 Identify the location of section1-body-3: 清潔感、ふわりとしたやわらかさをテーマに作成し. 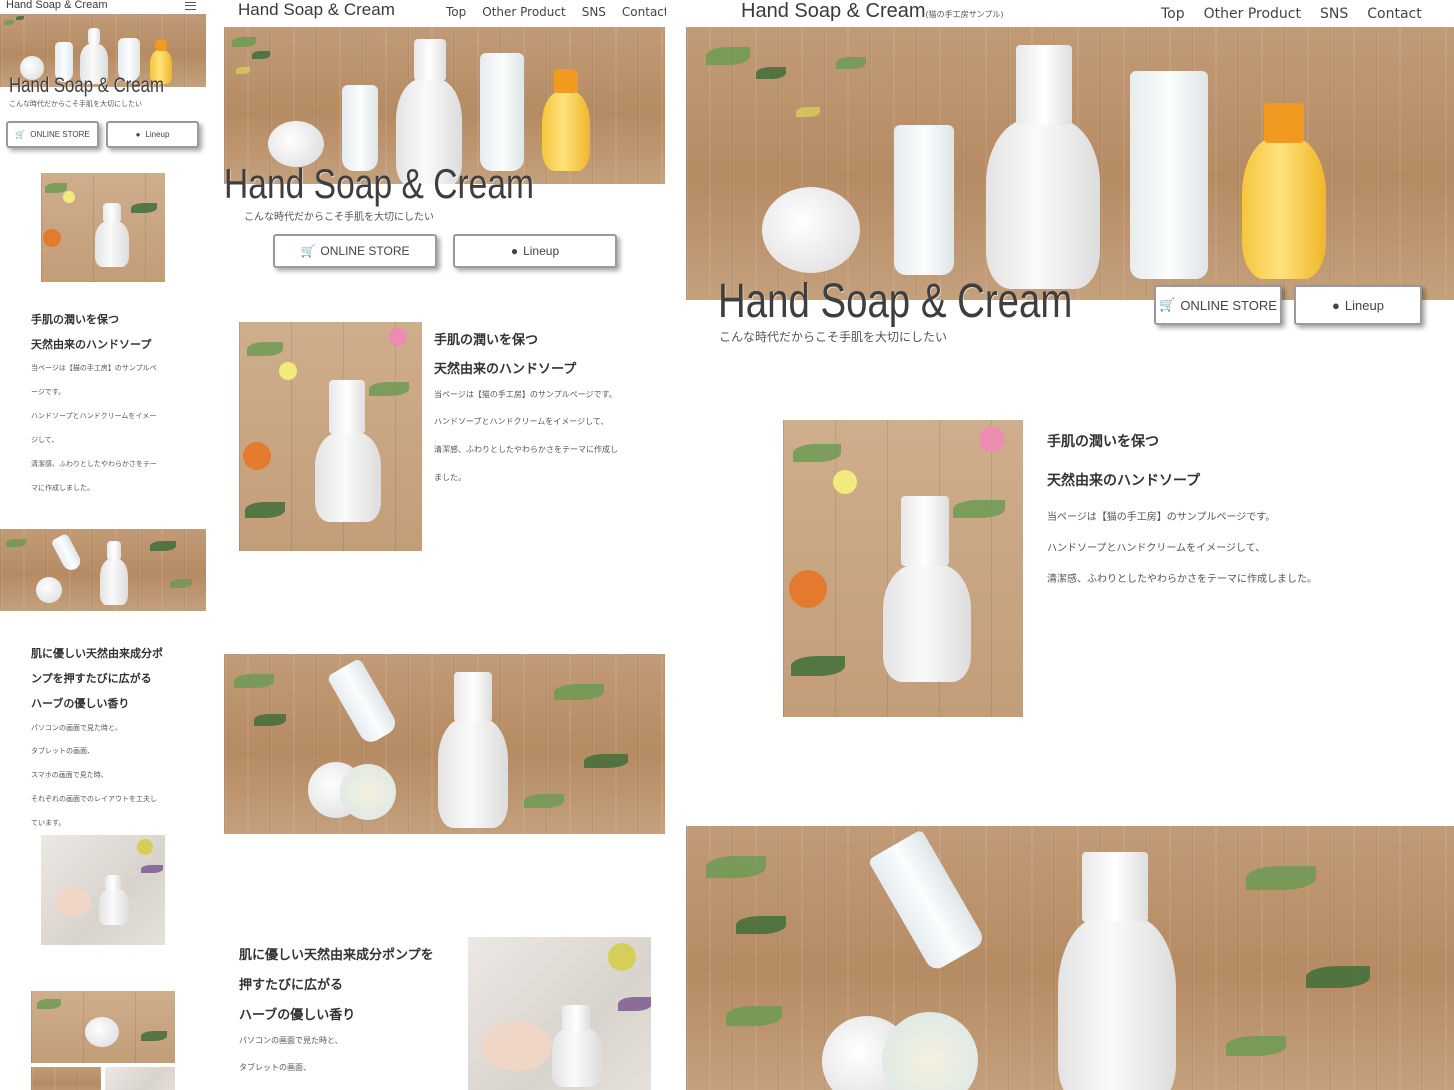
(526, 449).